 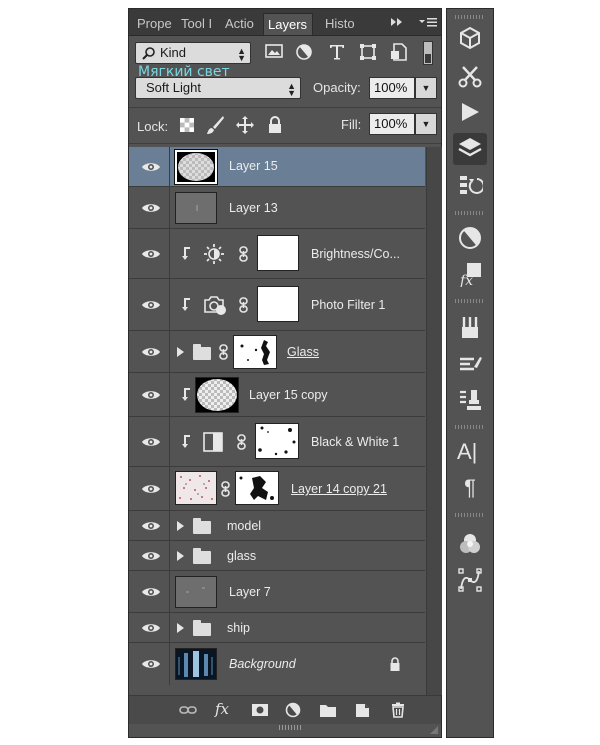 I want to click on filter-smart-object-icon, so click(x=400, y=53).